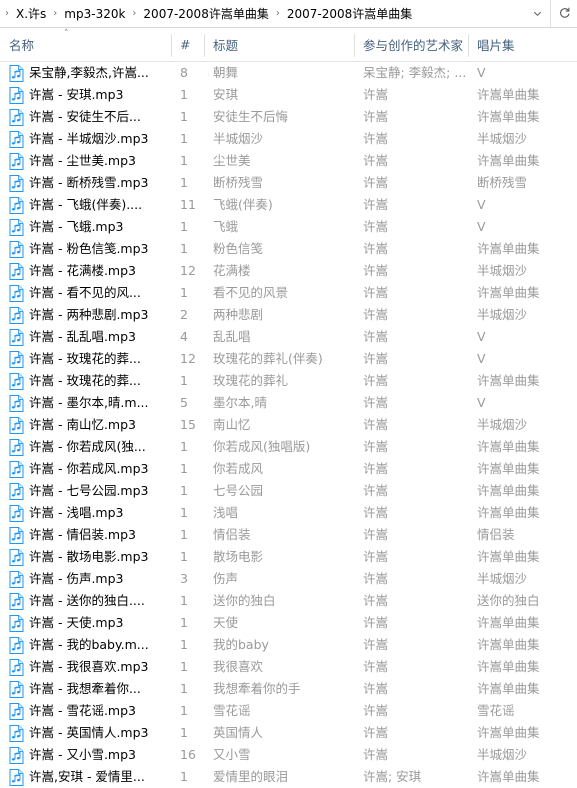  What do you see at coordinates (349, 14) in the screenshot?
I see `breadcrumb-item-3: 2007-2008许嵩单曲集` at bounding box center [349, 14].